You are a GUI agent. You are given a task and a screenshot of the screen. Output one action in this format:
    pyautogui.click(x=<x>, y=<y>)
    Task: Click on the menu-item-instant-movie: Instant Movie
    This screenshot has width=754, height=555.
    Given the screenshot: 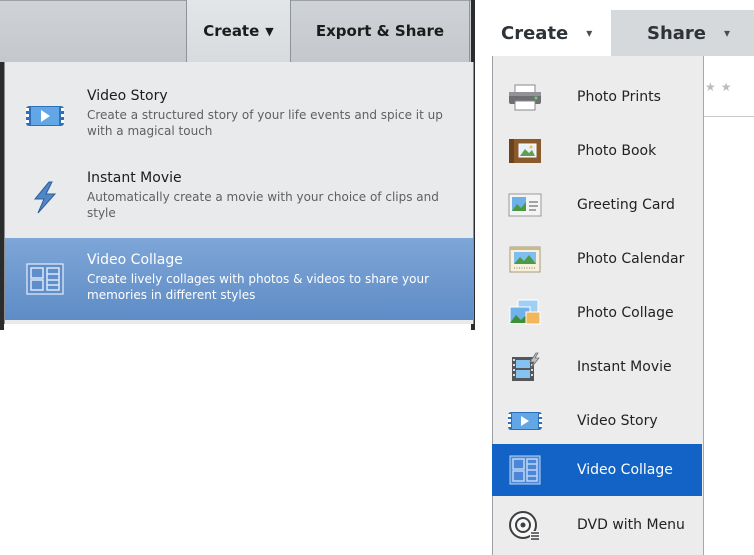 What is the action you would take?
    pyautogui.click(x=597, y=367)
    